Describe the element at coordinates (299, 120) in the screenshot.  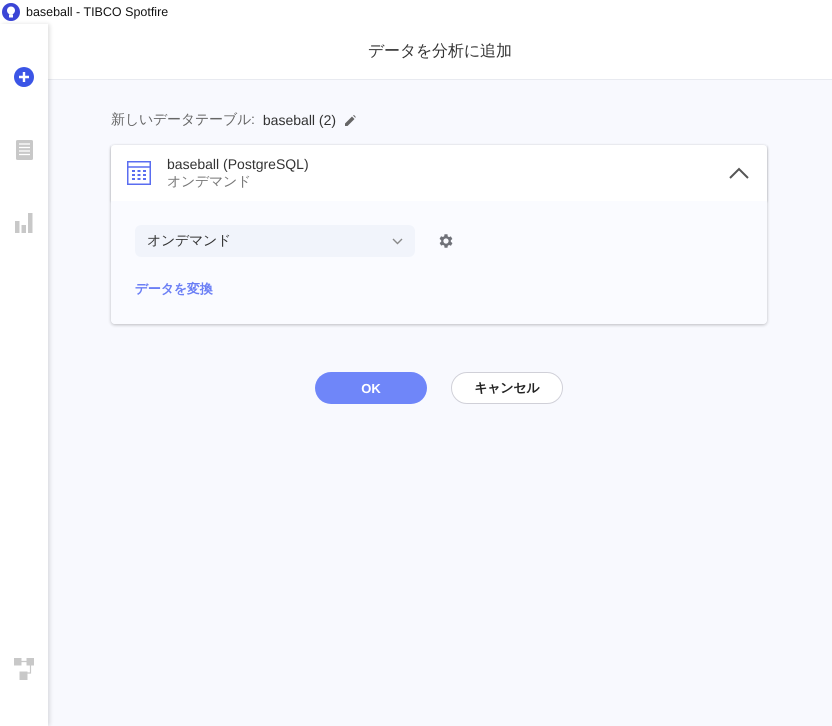
I see `table-name: baseball (2)` at that location.